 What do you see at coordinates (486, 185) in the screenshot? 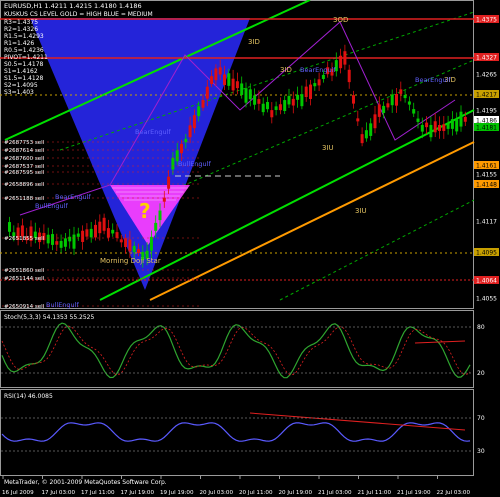
I see `price-tick-label: 1.4148` at bounding box center [486, 185].